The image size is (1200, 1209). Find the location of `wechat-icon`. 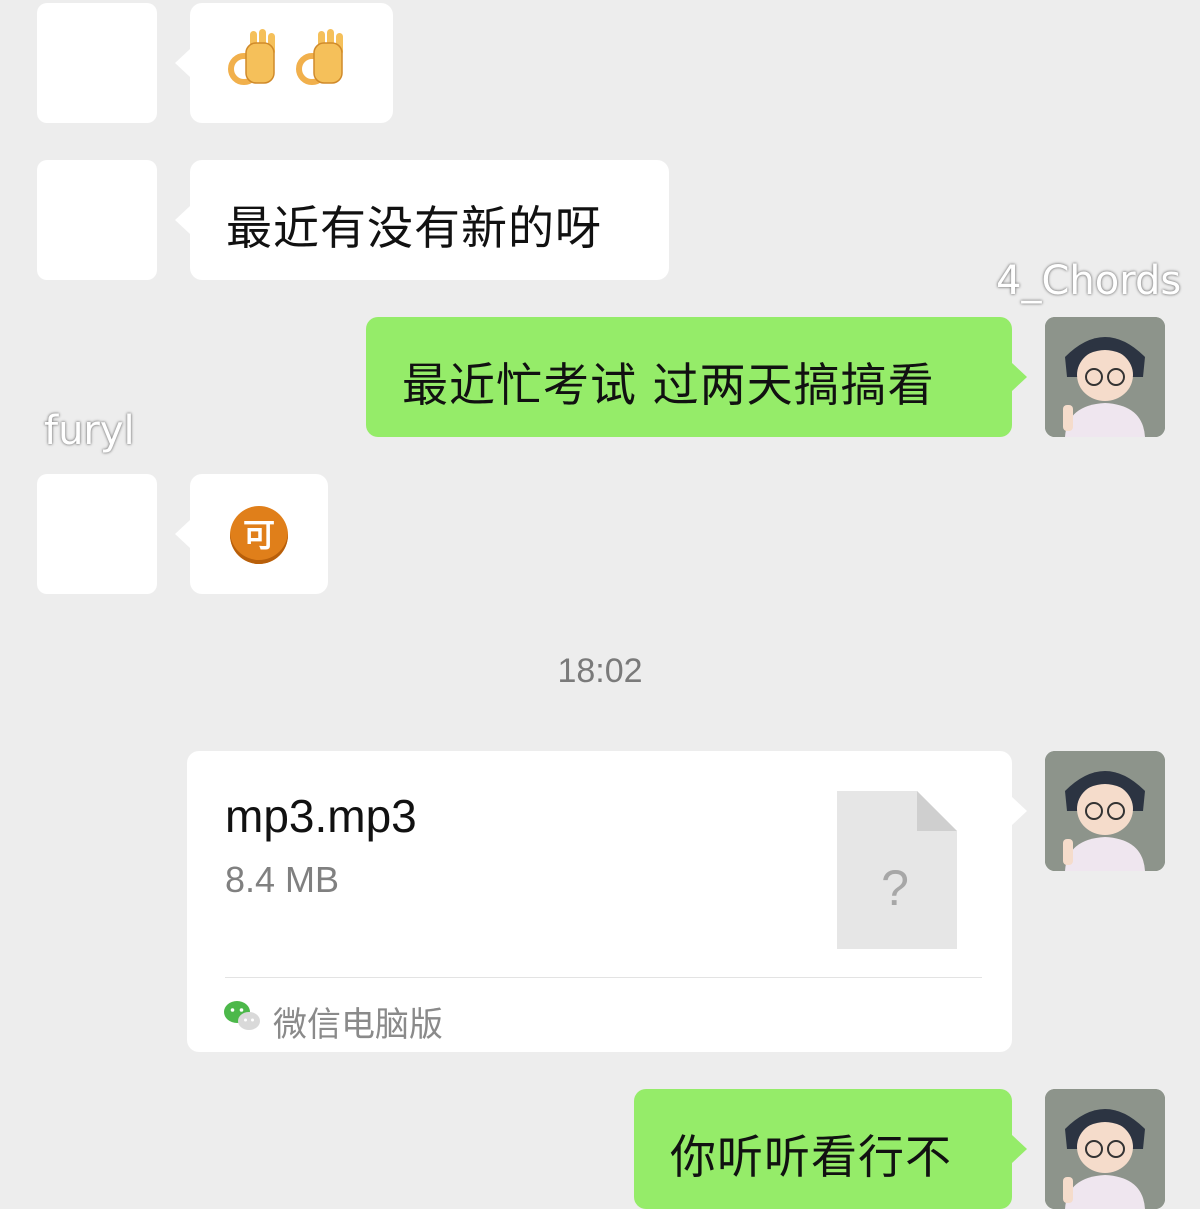

wechat-icon is located at coordinates (242, 1015).